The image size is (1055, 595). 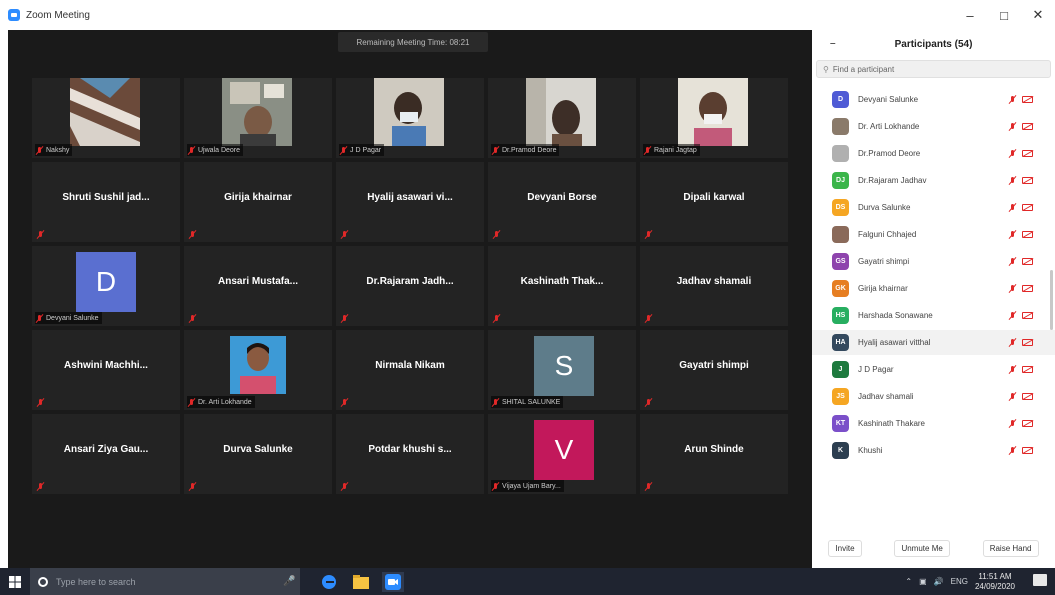 I want to click on raise-hand-button: Raise Hand, so click(x=1010, y=548).